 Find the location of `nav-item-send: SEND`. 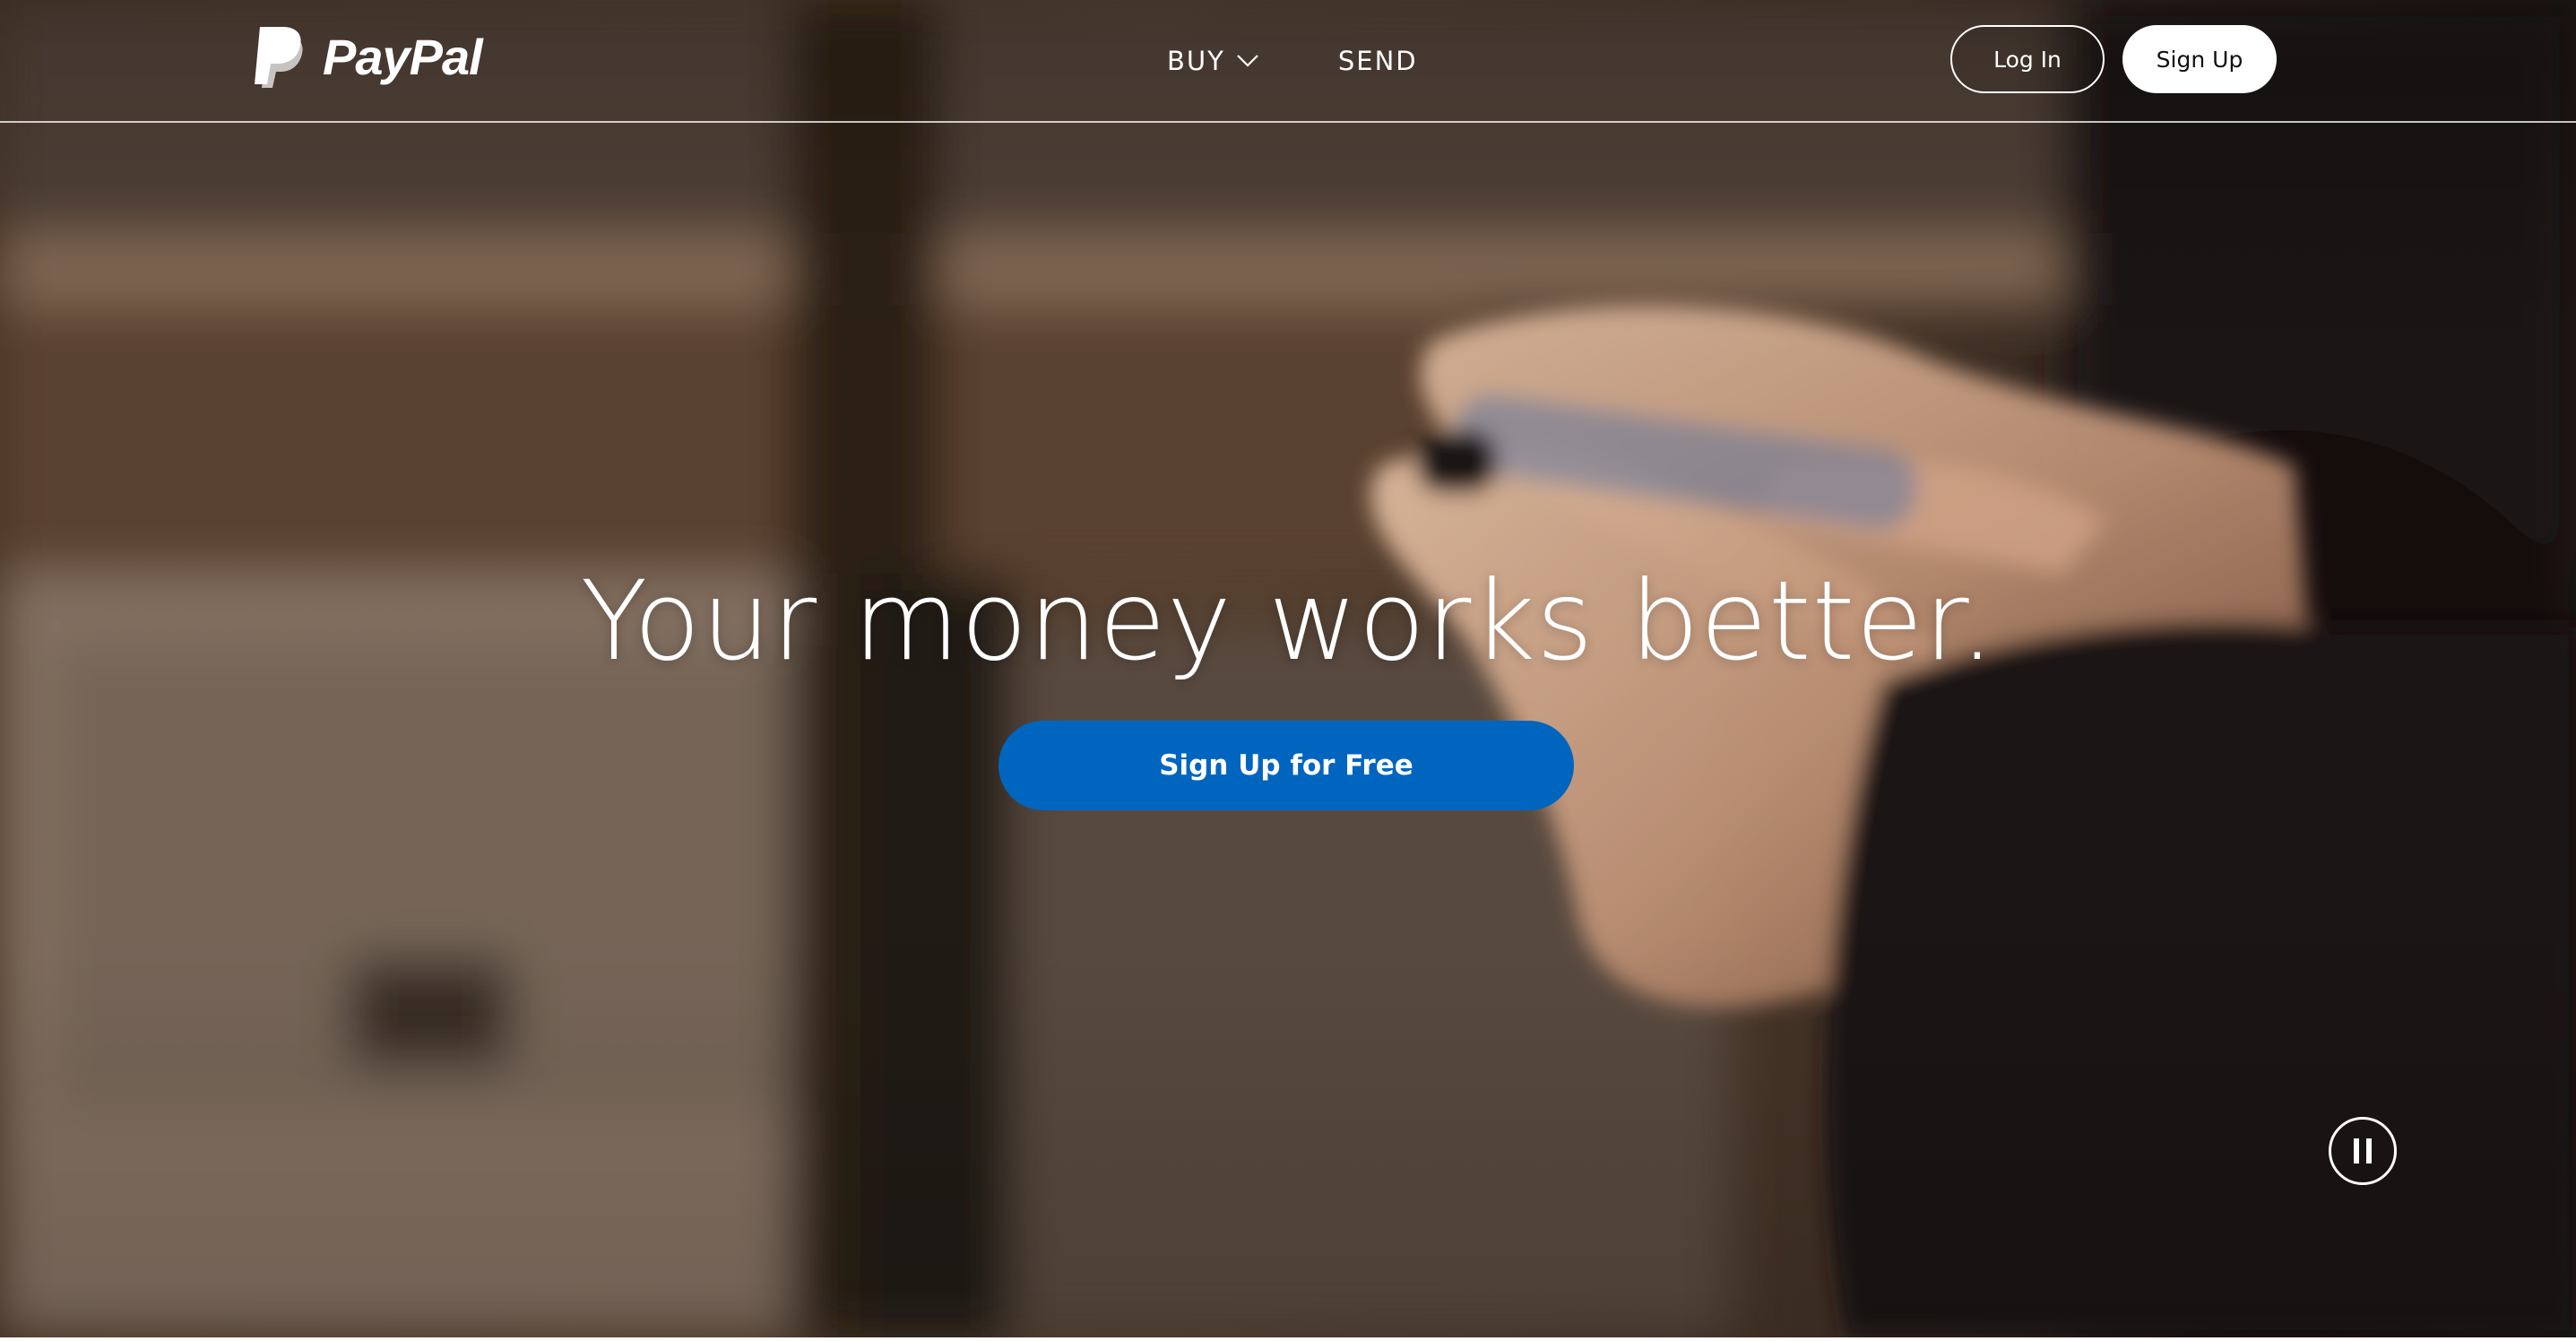

nav-item-send: SEND is located at coordinates (1378, 61).